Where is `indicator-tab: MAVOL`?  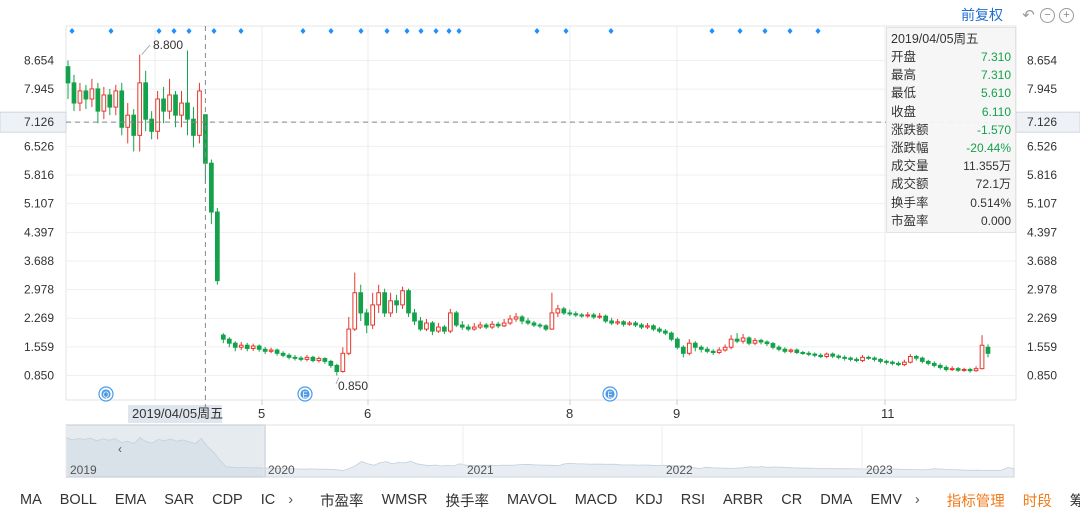
indicator-tab: MAVOL is located at coordinates (532, 500).